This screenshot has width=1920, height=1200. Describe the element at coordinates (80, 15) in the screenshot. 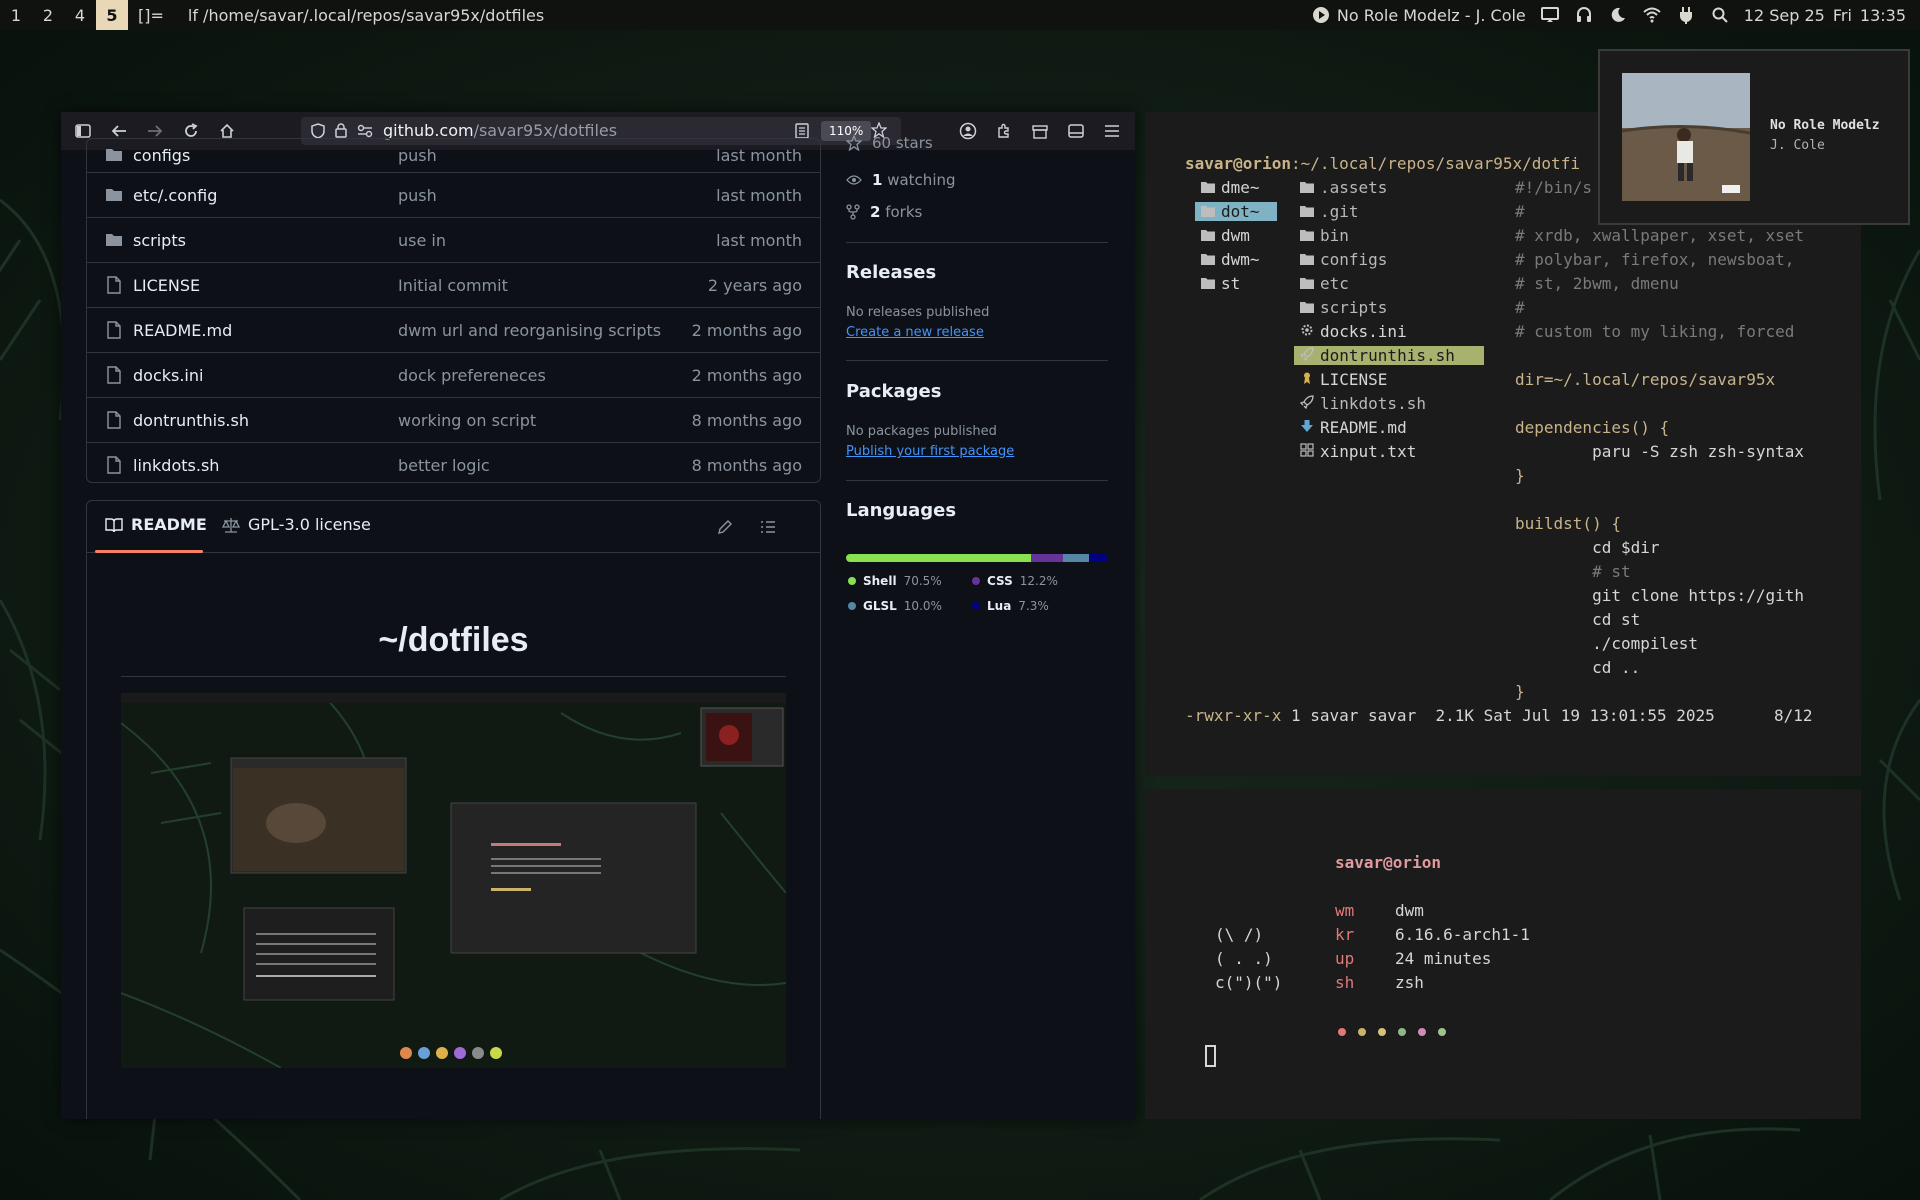

I see `workspace-4: 4` at that location.